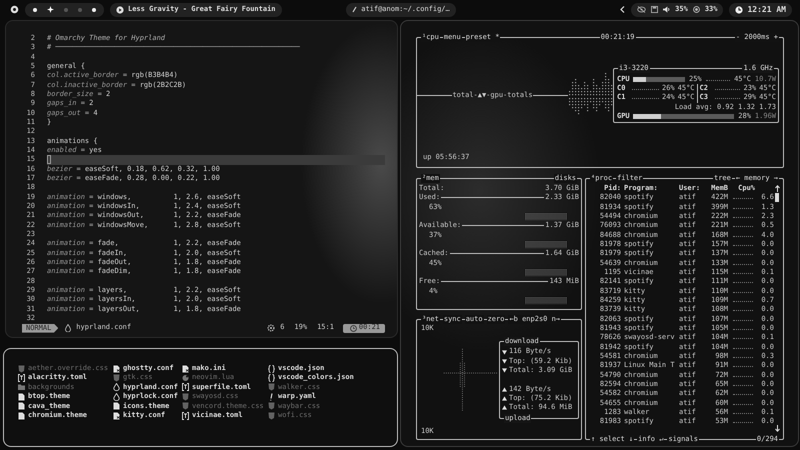 The width and height of the screenshot is (800, 450). What do you see at coordinates (120, 10) in the screenshot?
I see `disc-icon` at bounding box center [120, 10].